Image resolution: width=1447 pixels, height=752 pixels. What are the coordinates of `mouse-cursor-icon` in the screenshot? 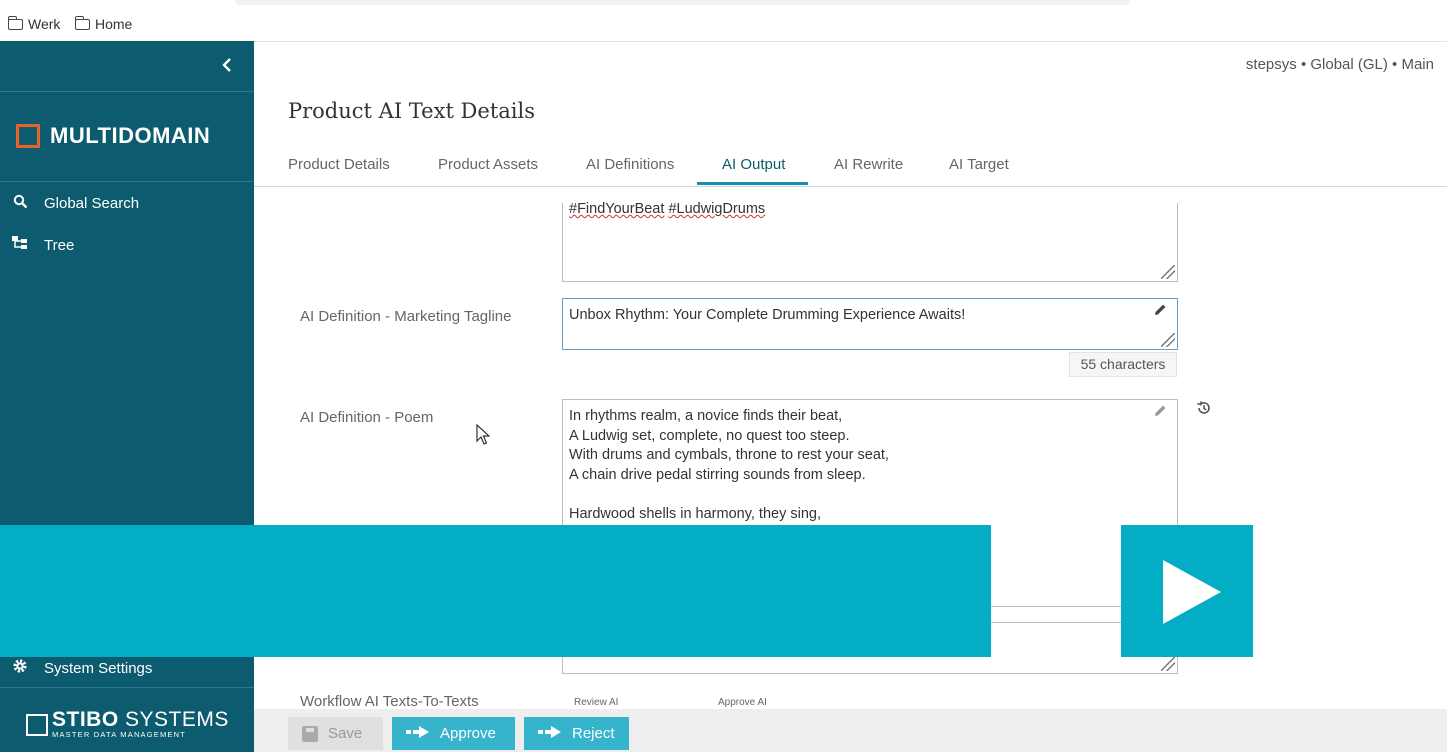 It's located at (483, 437).